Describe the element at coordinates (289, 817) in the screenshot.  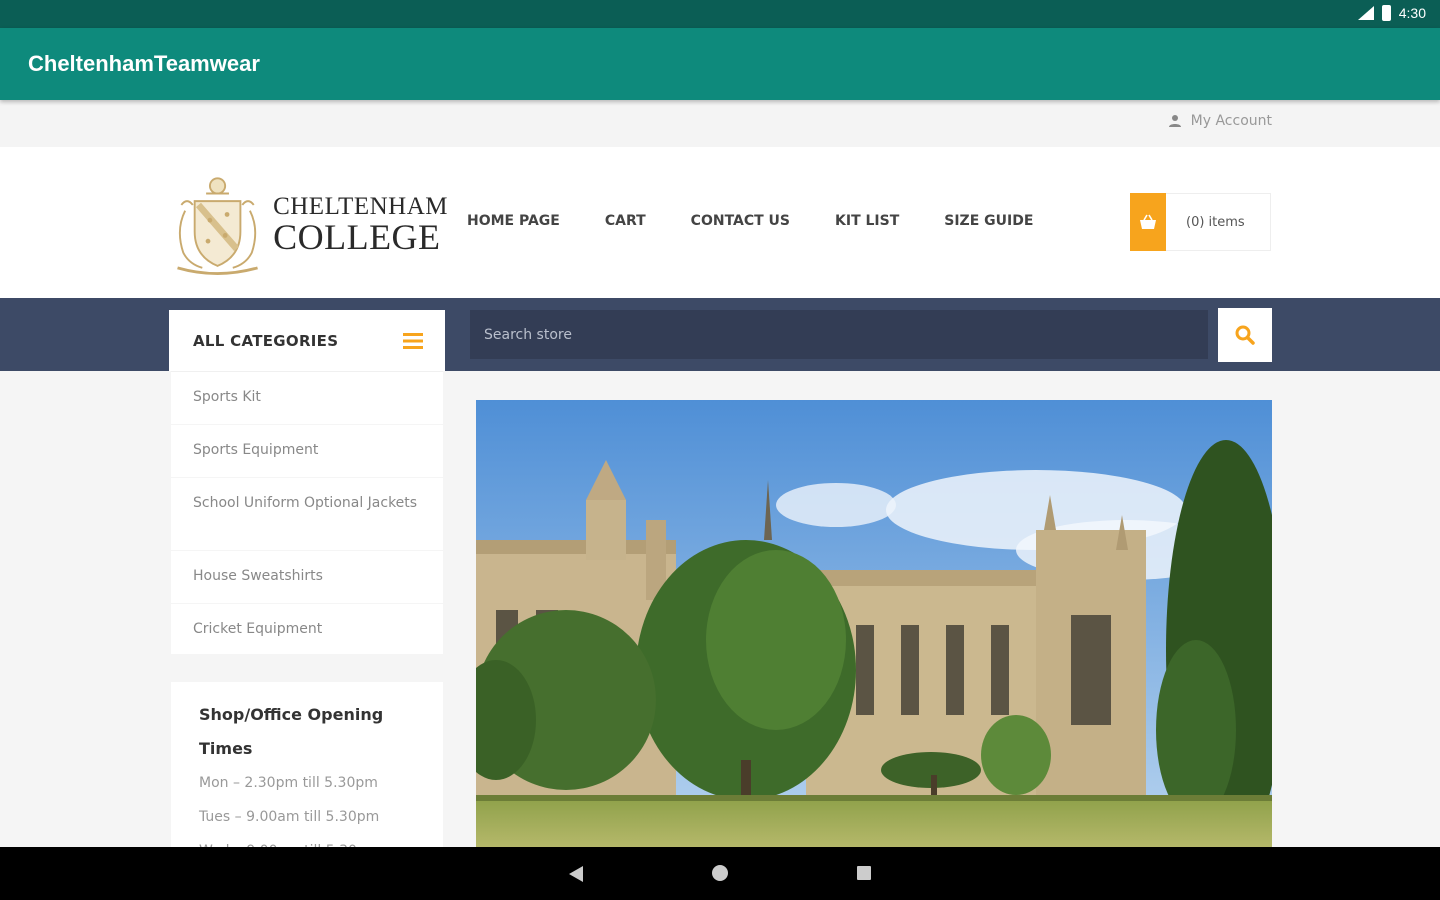
I see `opening-times-line: Tues – 9.00am till 5.30pm` at that location.